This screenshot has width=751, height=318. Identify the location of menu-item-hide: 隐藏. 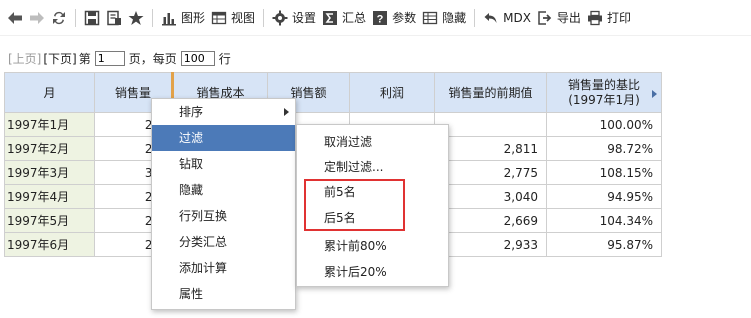
(223, 190).